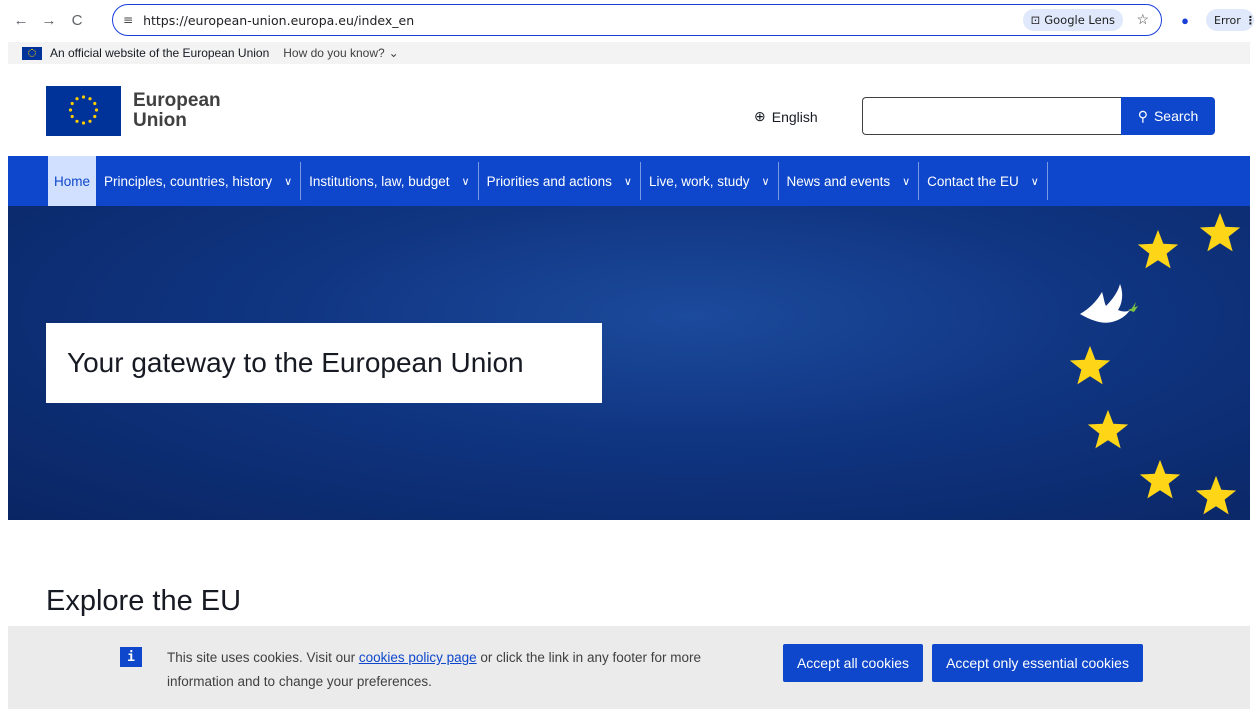 This screenshot has width=1258, height=709. What do you see at coordinates (393, 53) in the screenshot?
I see `chevron-down-icon: ⌄` at bounding box center [393, 53].